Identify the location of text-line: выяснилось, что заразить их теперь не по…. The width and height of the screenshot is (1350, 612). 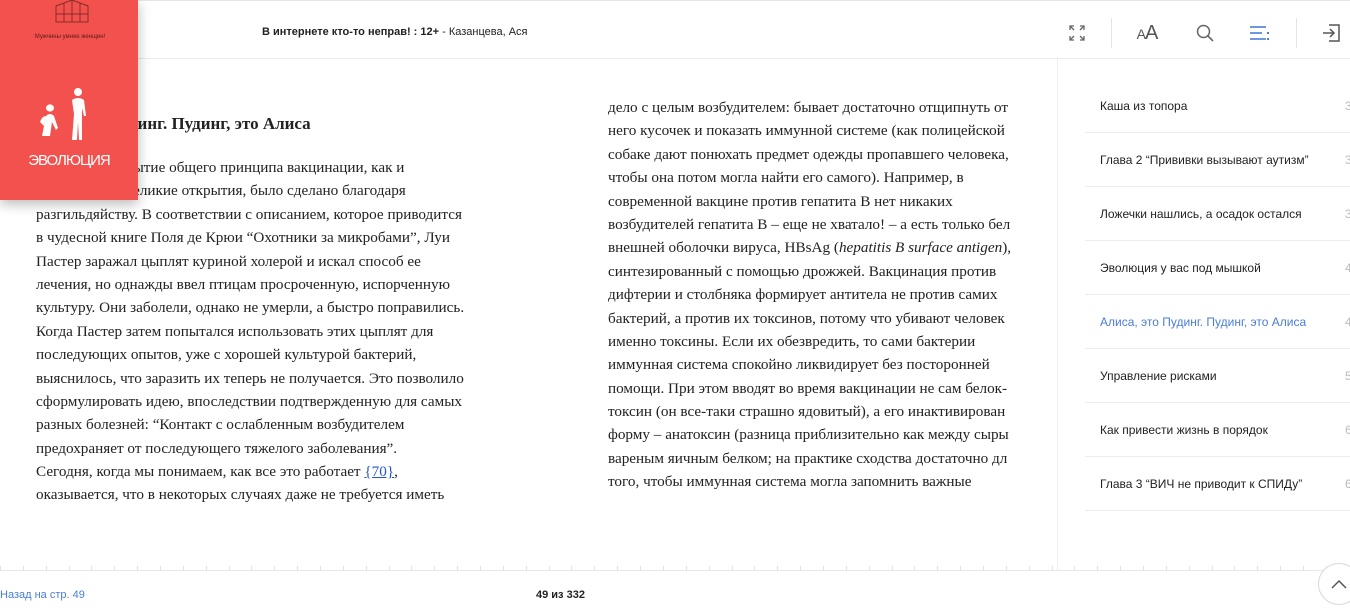
(250, 378).